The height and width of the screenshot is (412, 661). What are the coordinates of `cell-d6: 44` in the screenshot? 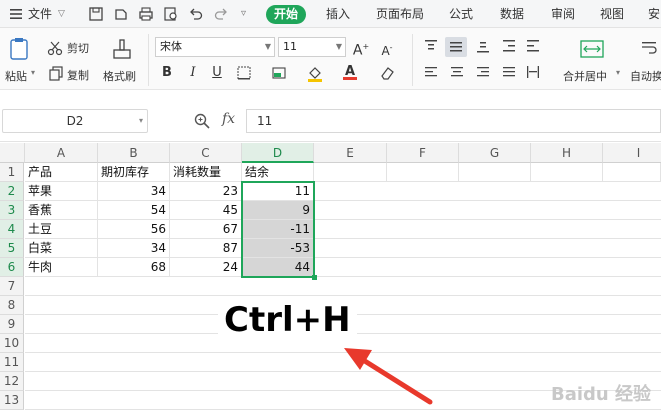 It's located at (278, 267).